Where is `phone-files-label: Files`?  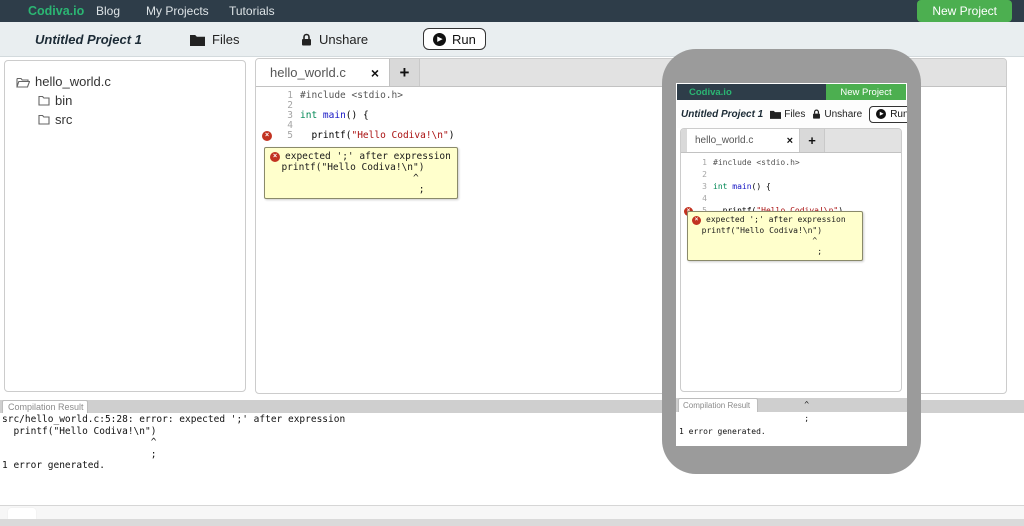 phone-files-label: Files is located at coordinates (795, 114).